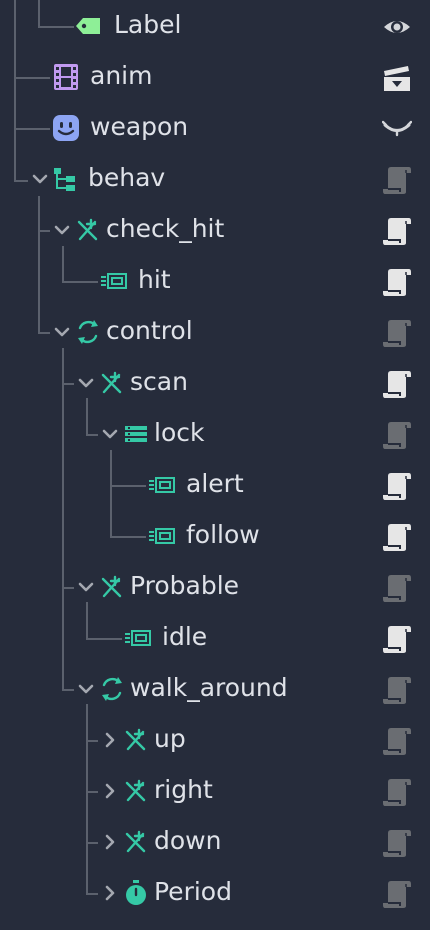 The height and width of the screenshot is (930, 430). I want to click on tree-node-label: scan, so click(159, 381).